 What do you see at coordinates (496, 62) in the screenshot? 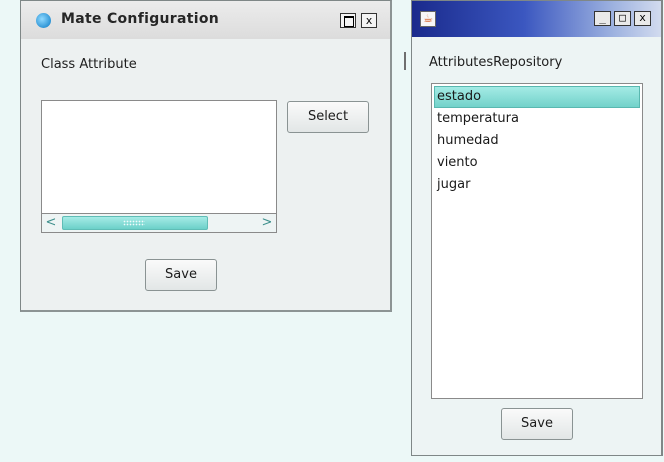
I see `attributes-repository-label: AttributesRepository` at bounding box center [496, 62].